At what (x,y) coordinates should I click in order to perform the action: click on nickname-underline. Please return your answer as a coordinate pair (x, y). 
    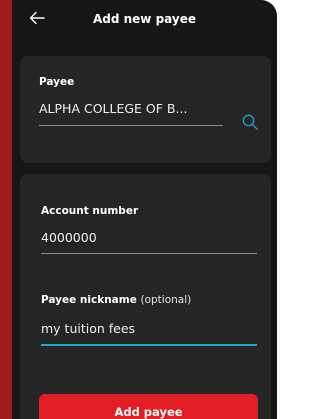
    Looking at the image, I should click on (149, 345).